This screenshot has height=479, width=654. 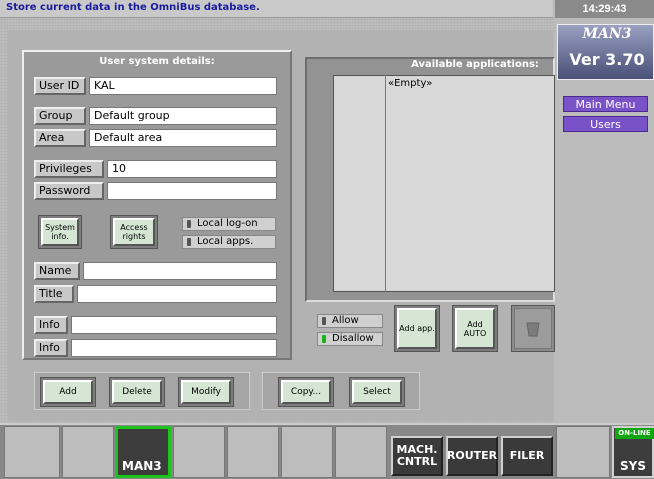 I want to click on disallow-label: Disallow, so click(x=353, y=338).